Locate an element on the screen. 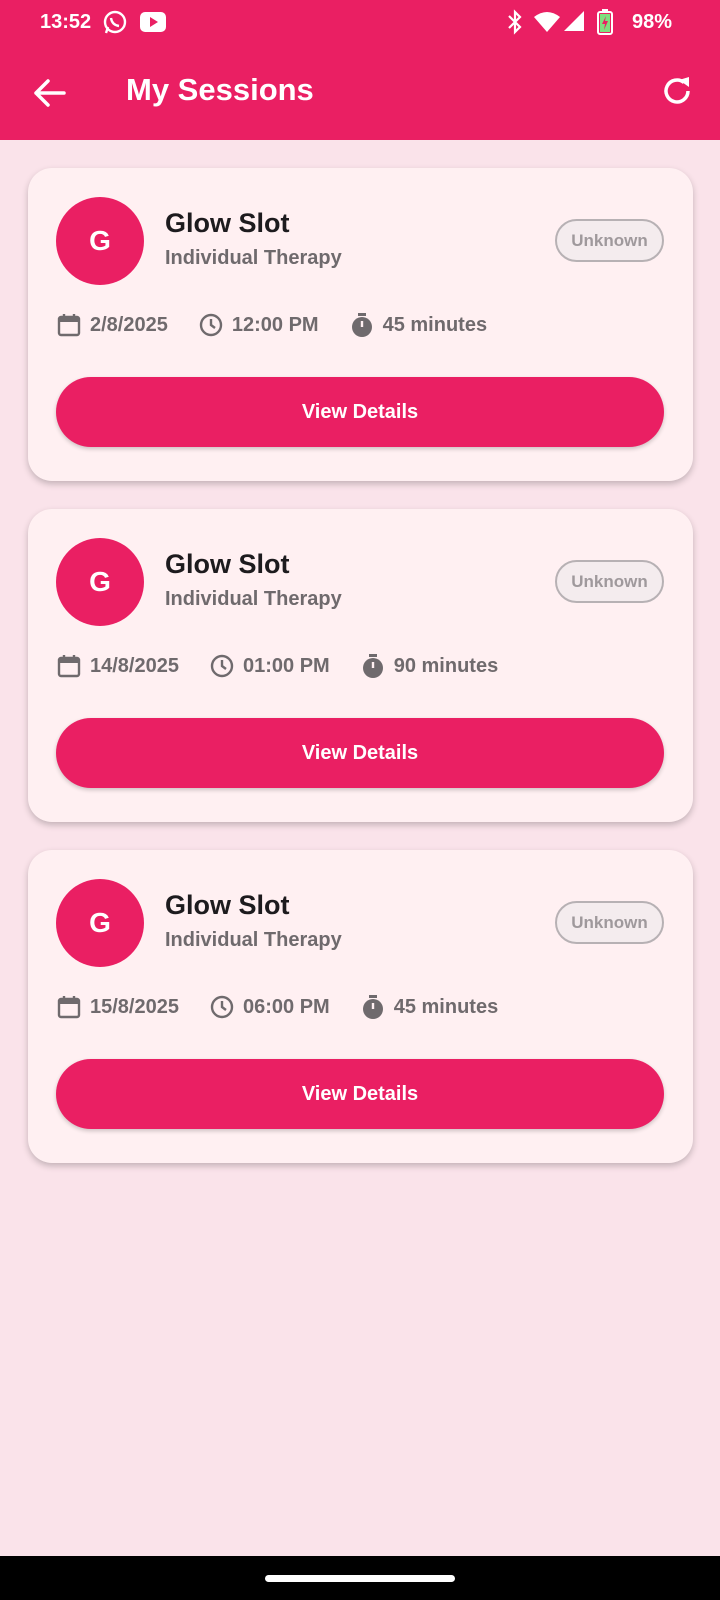 The height and width of the screenshot is (1600, 720). home-gesture-handle is located at coordinates (360, 1578).